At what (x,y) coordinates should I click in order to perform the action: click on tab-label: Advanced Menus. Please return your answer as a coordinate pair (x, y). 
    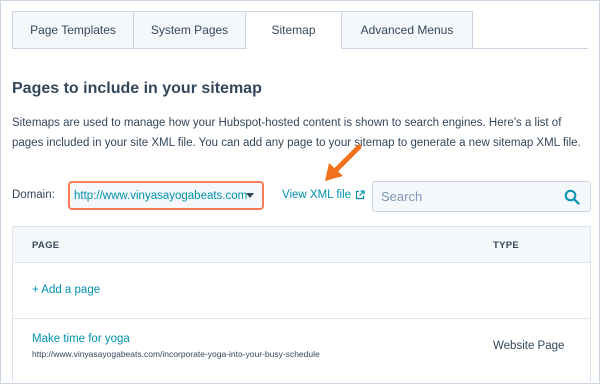
    Looking at the image, I should click on (407, 30).